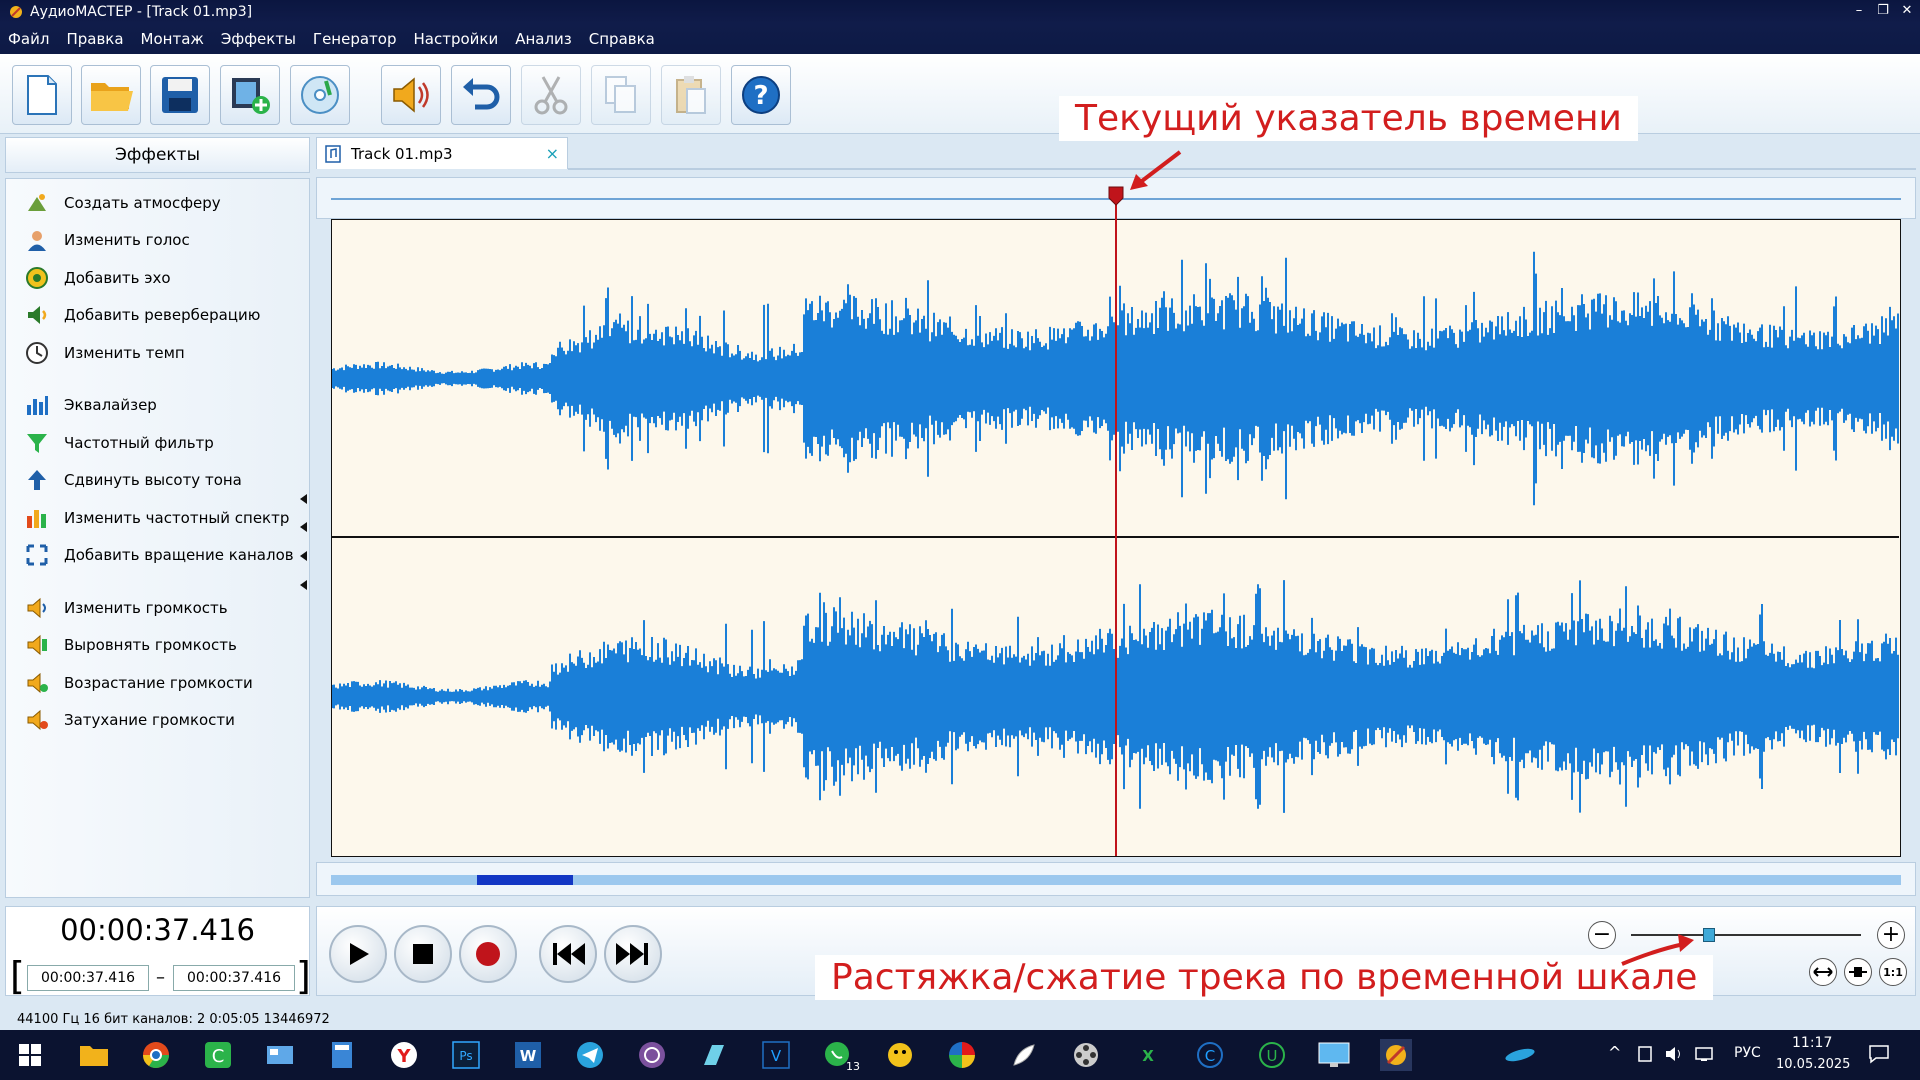 The image size is (1920, 1080). Describe the element at coordinates (133, 480) in the screenshot. I see `effect-pitch-shift: Сдвинуть высоту тона` at that location.